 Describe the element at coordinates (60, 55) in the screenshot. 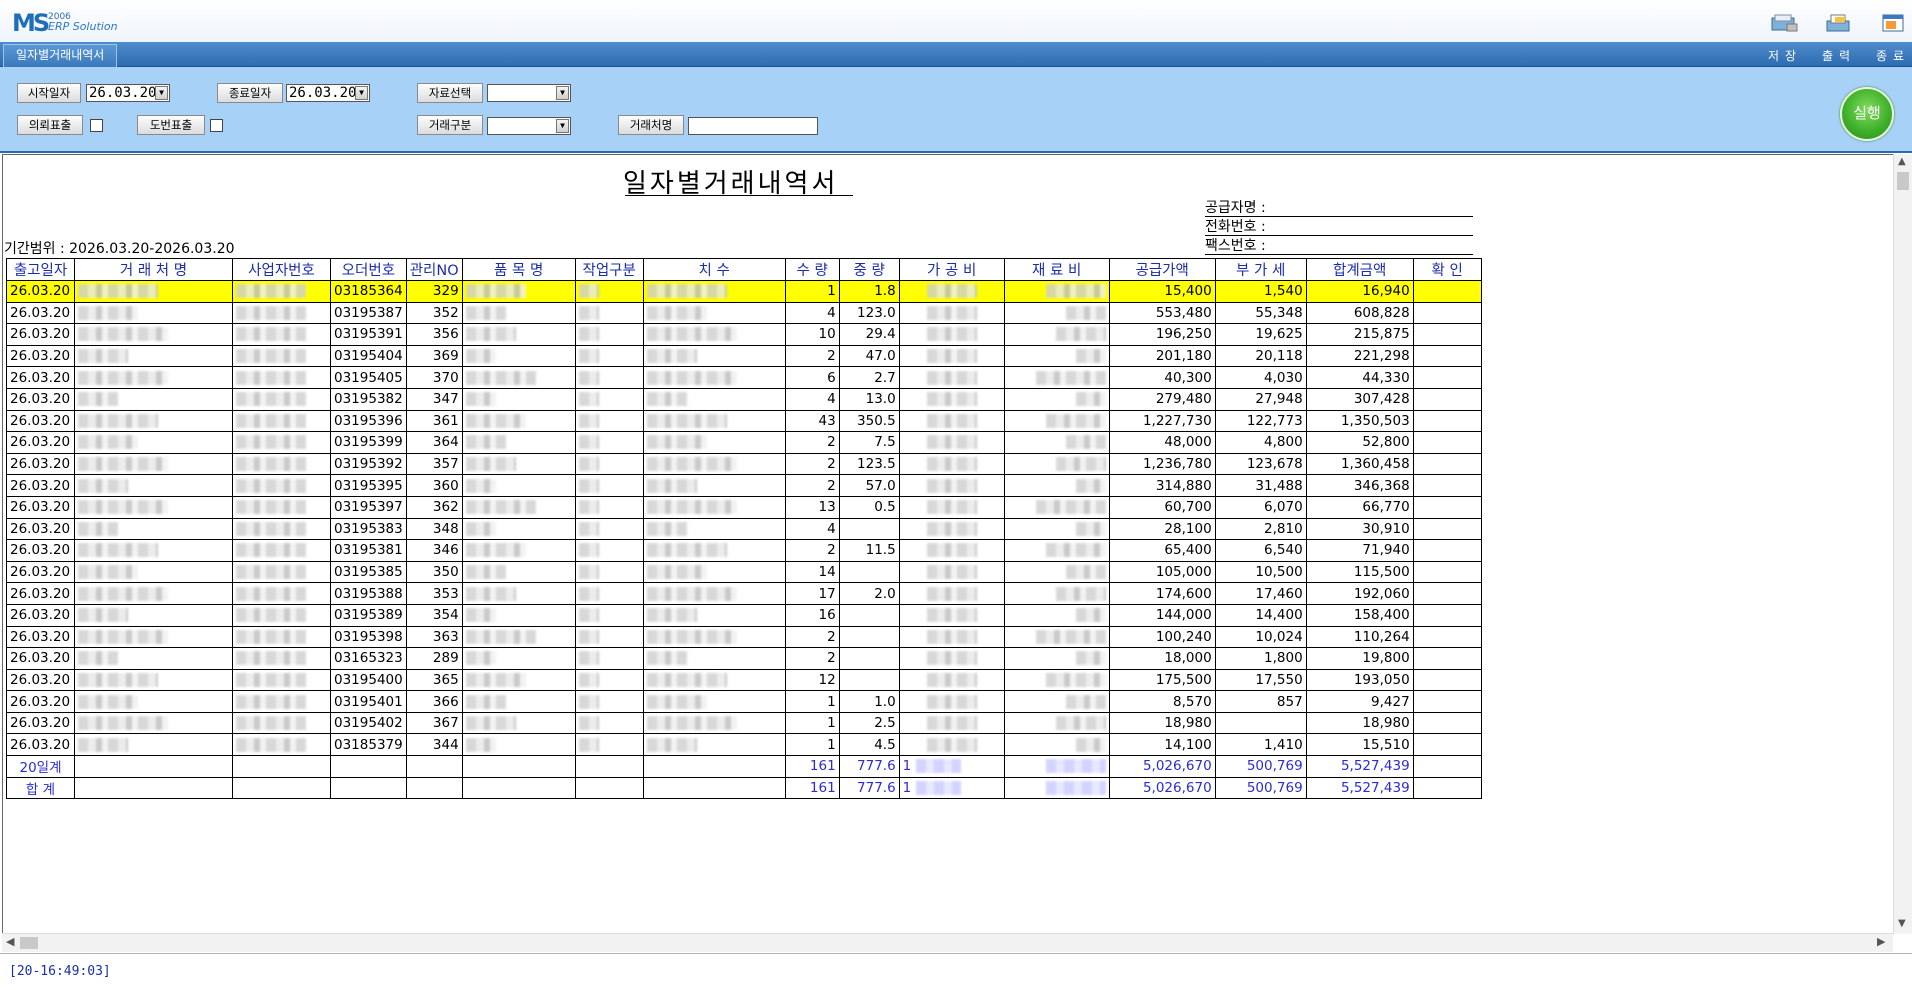

I see `tab-daily-transactions: 일자별거래내역서` at that location.